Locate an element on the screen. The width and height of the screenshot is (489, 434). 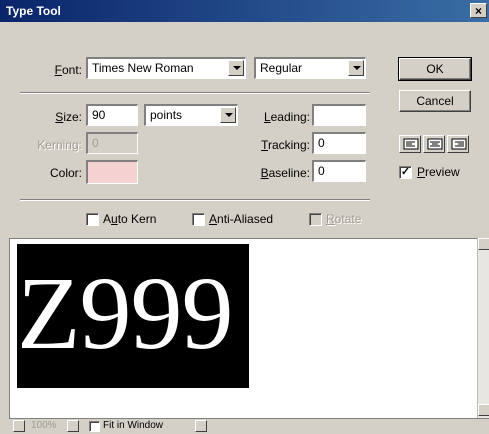
size-units-value: points is located at coordinates (166, 115).